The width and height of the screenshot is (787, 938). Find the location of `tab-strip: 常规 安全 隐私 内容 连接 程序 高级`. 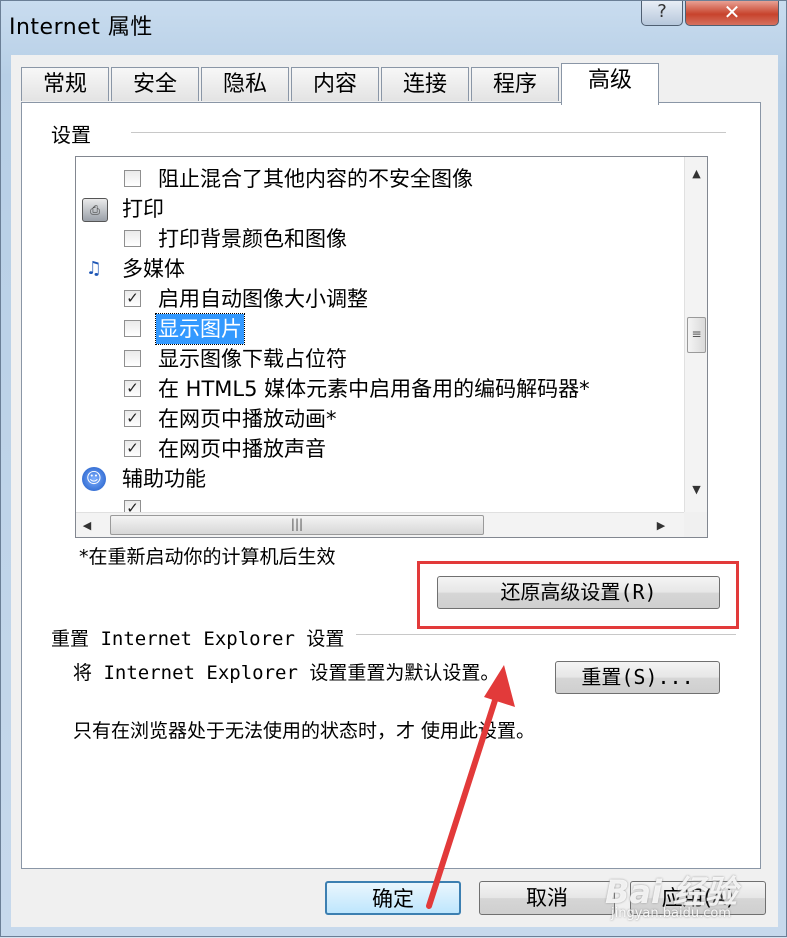

tab-strip: 常规 安全 隐私 内容 连接 程序 高级 is located at coordinates (341, 84).